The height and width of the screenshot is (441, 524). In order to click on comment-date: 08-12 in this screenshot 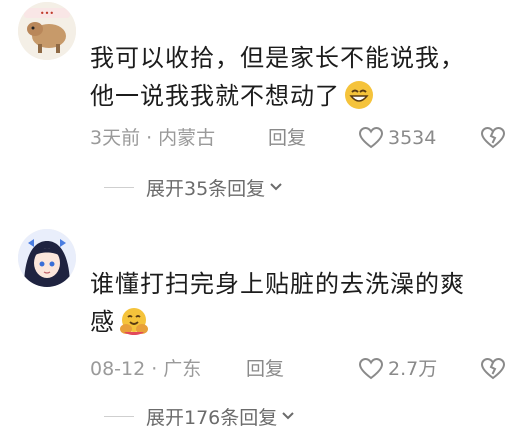, I will do `click(118, 369)`.